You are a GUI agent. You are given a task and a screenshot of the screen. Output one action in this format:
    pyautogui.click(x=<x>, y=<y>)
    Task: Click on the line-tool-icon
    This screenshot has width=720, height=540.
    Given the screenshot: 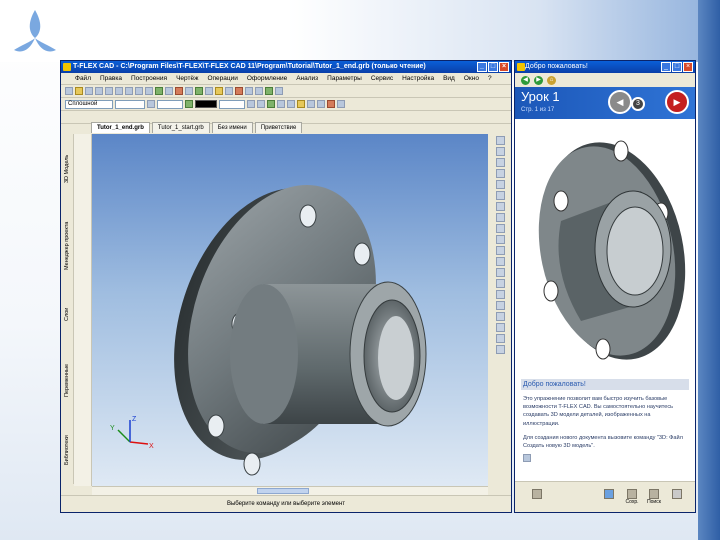 What is the action you would take?
    pyautogui.click(x=159, y=91)
    